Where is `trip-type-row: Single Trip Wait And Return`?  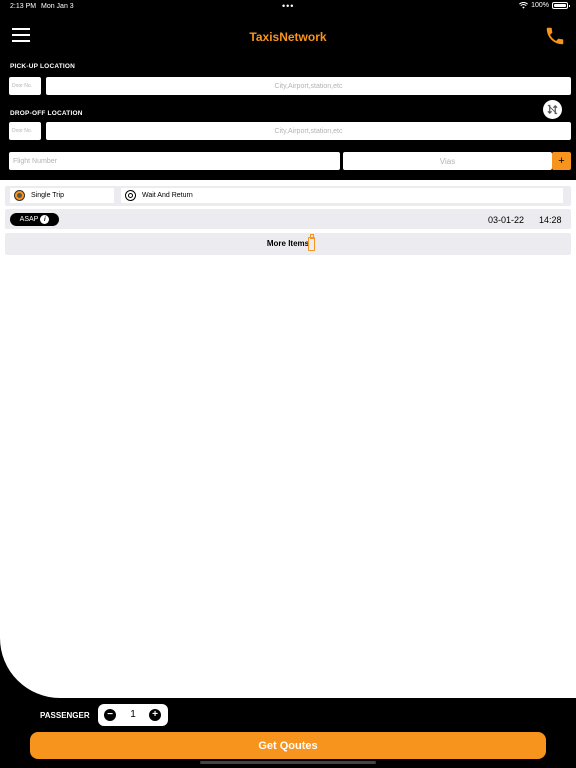
trip-type-row: Single Trip Wait And Return is located at coordinates (288, 196).